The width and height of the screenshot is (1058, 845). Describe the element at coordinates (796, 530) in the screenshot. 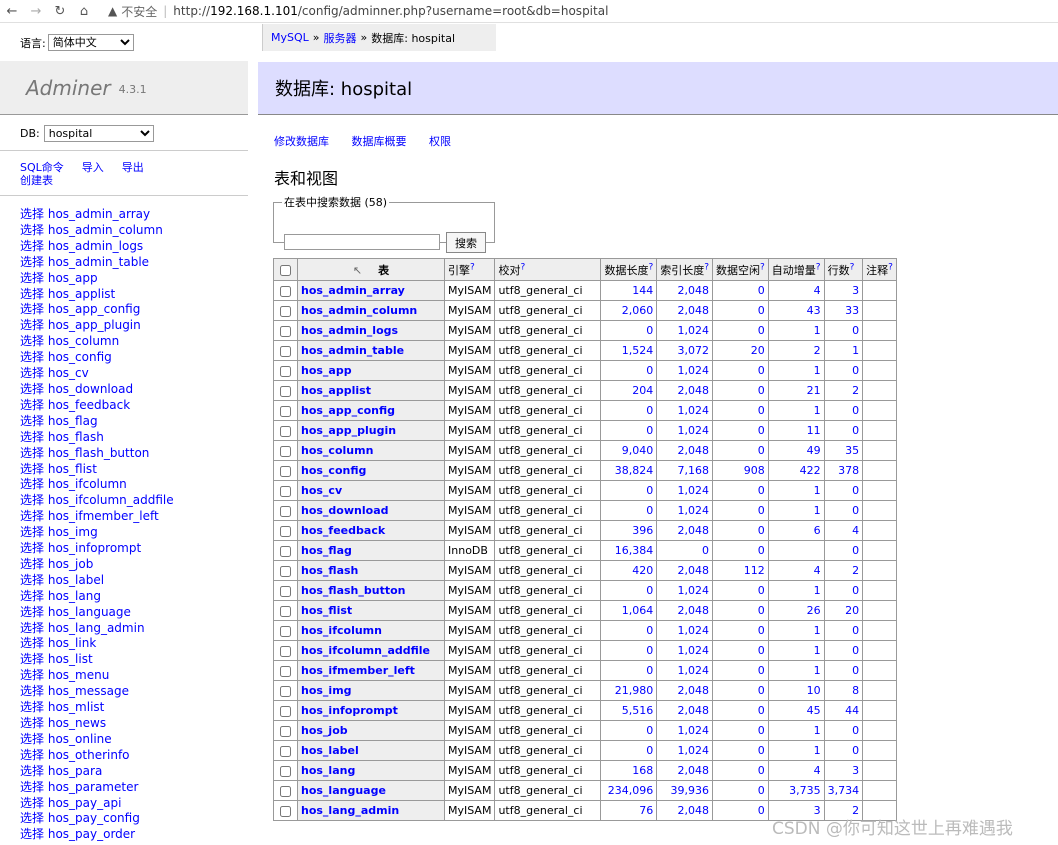

I see `cell-auto-increment: 6` at that location.